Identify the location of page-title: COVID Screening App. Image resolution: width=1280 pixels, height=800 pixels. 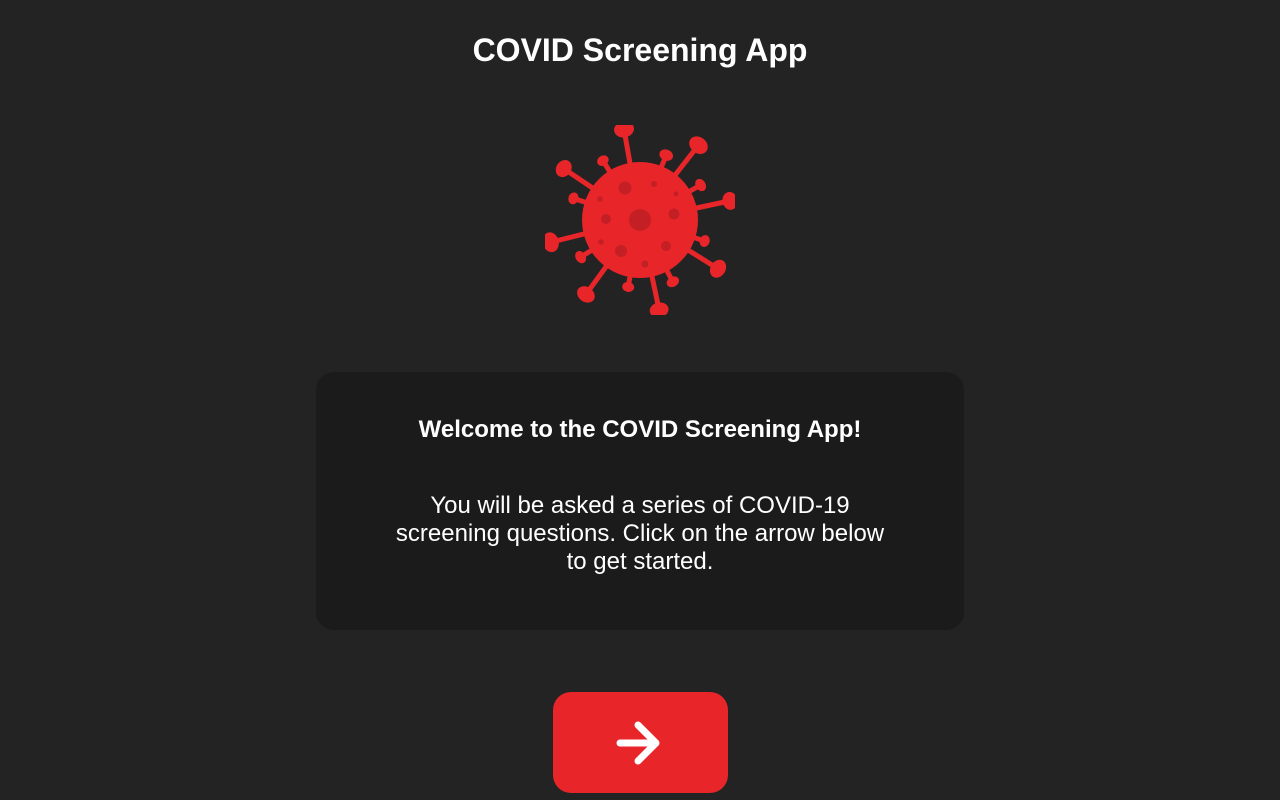
(640, 50).